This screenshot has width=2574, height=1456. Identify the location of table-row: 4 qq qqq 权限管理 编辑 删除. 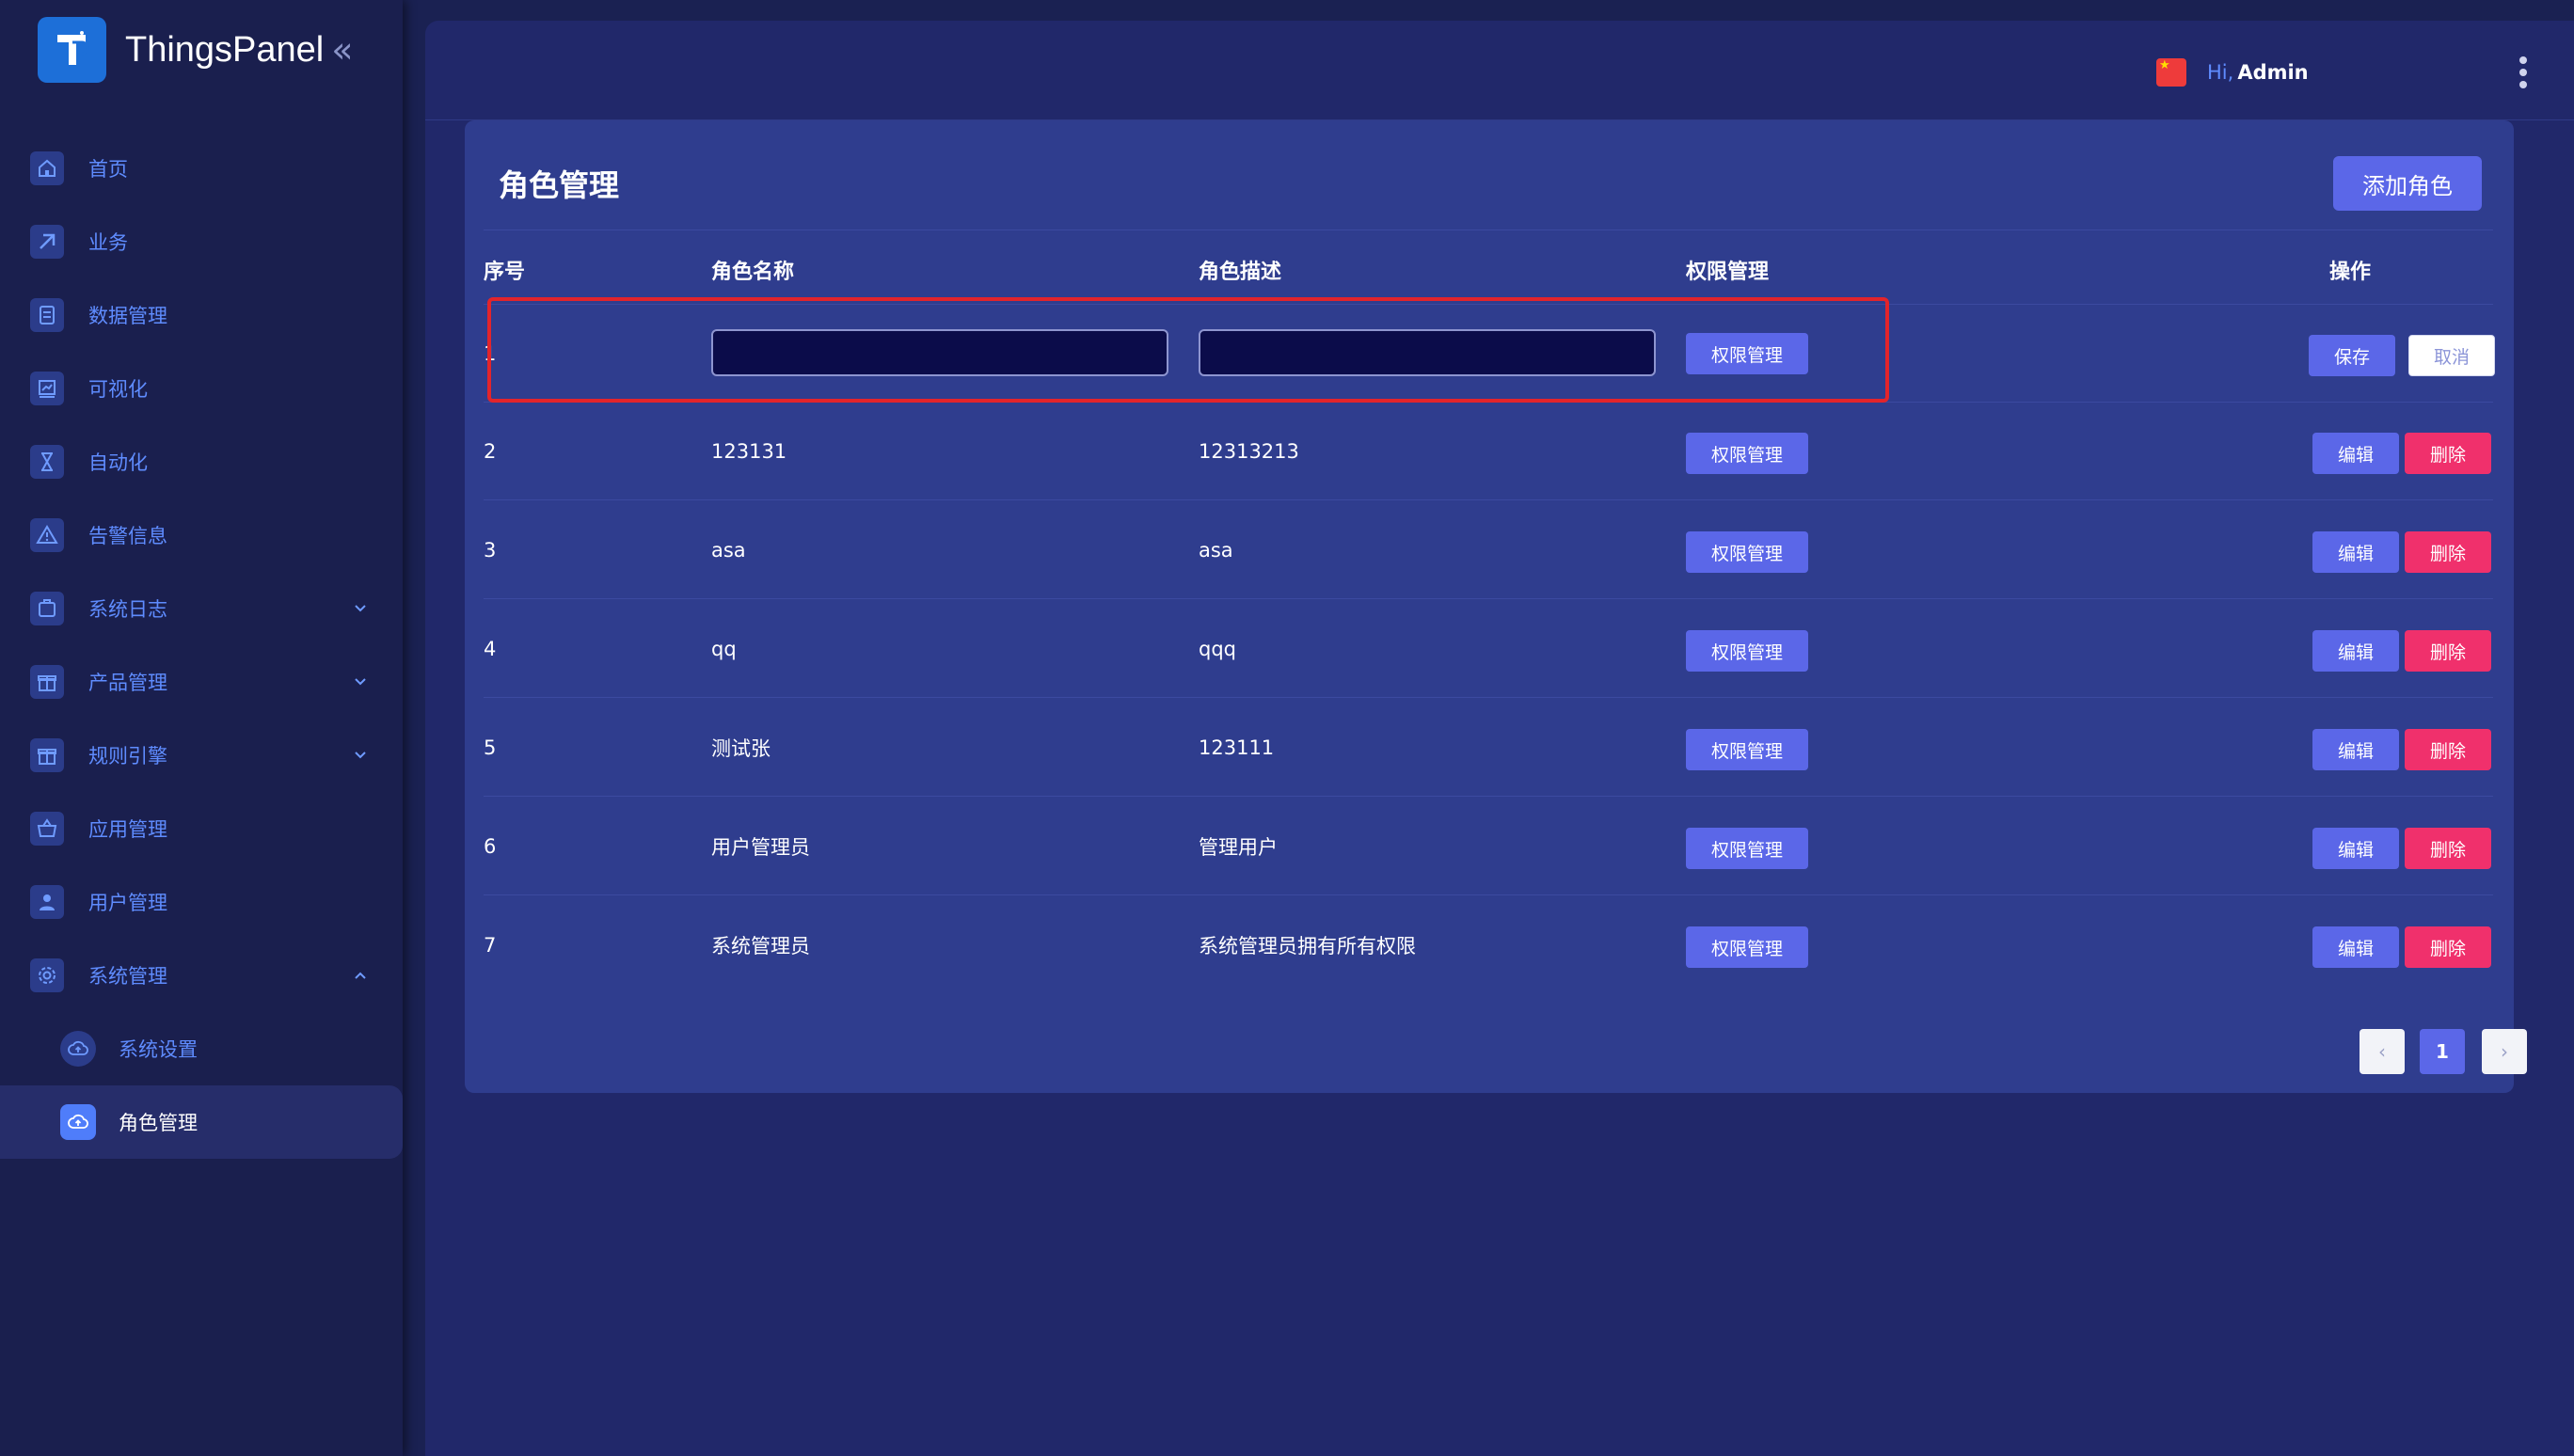
(1488, 649).